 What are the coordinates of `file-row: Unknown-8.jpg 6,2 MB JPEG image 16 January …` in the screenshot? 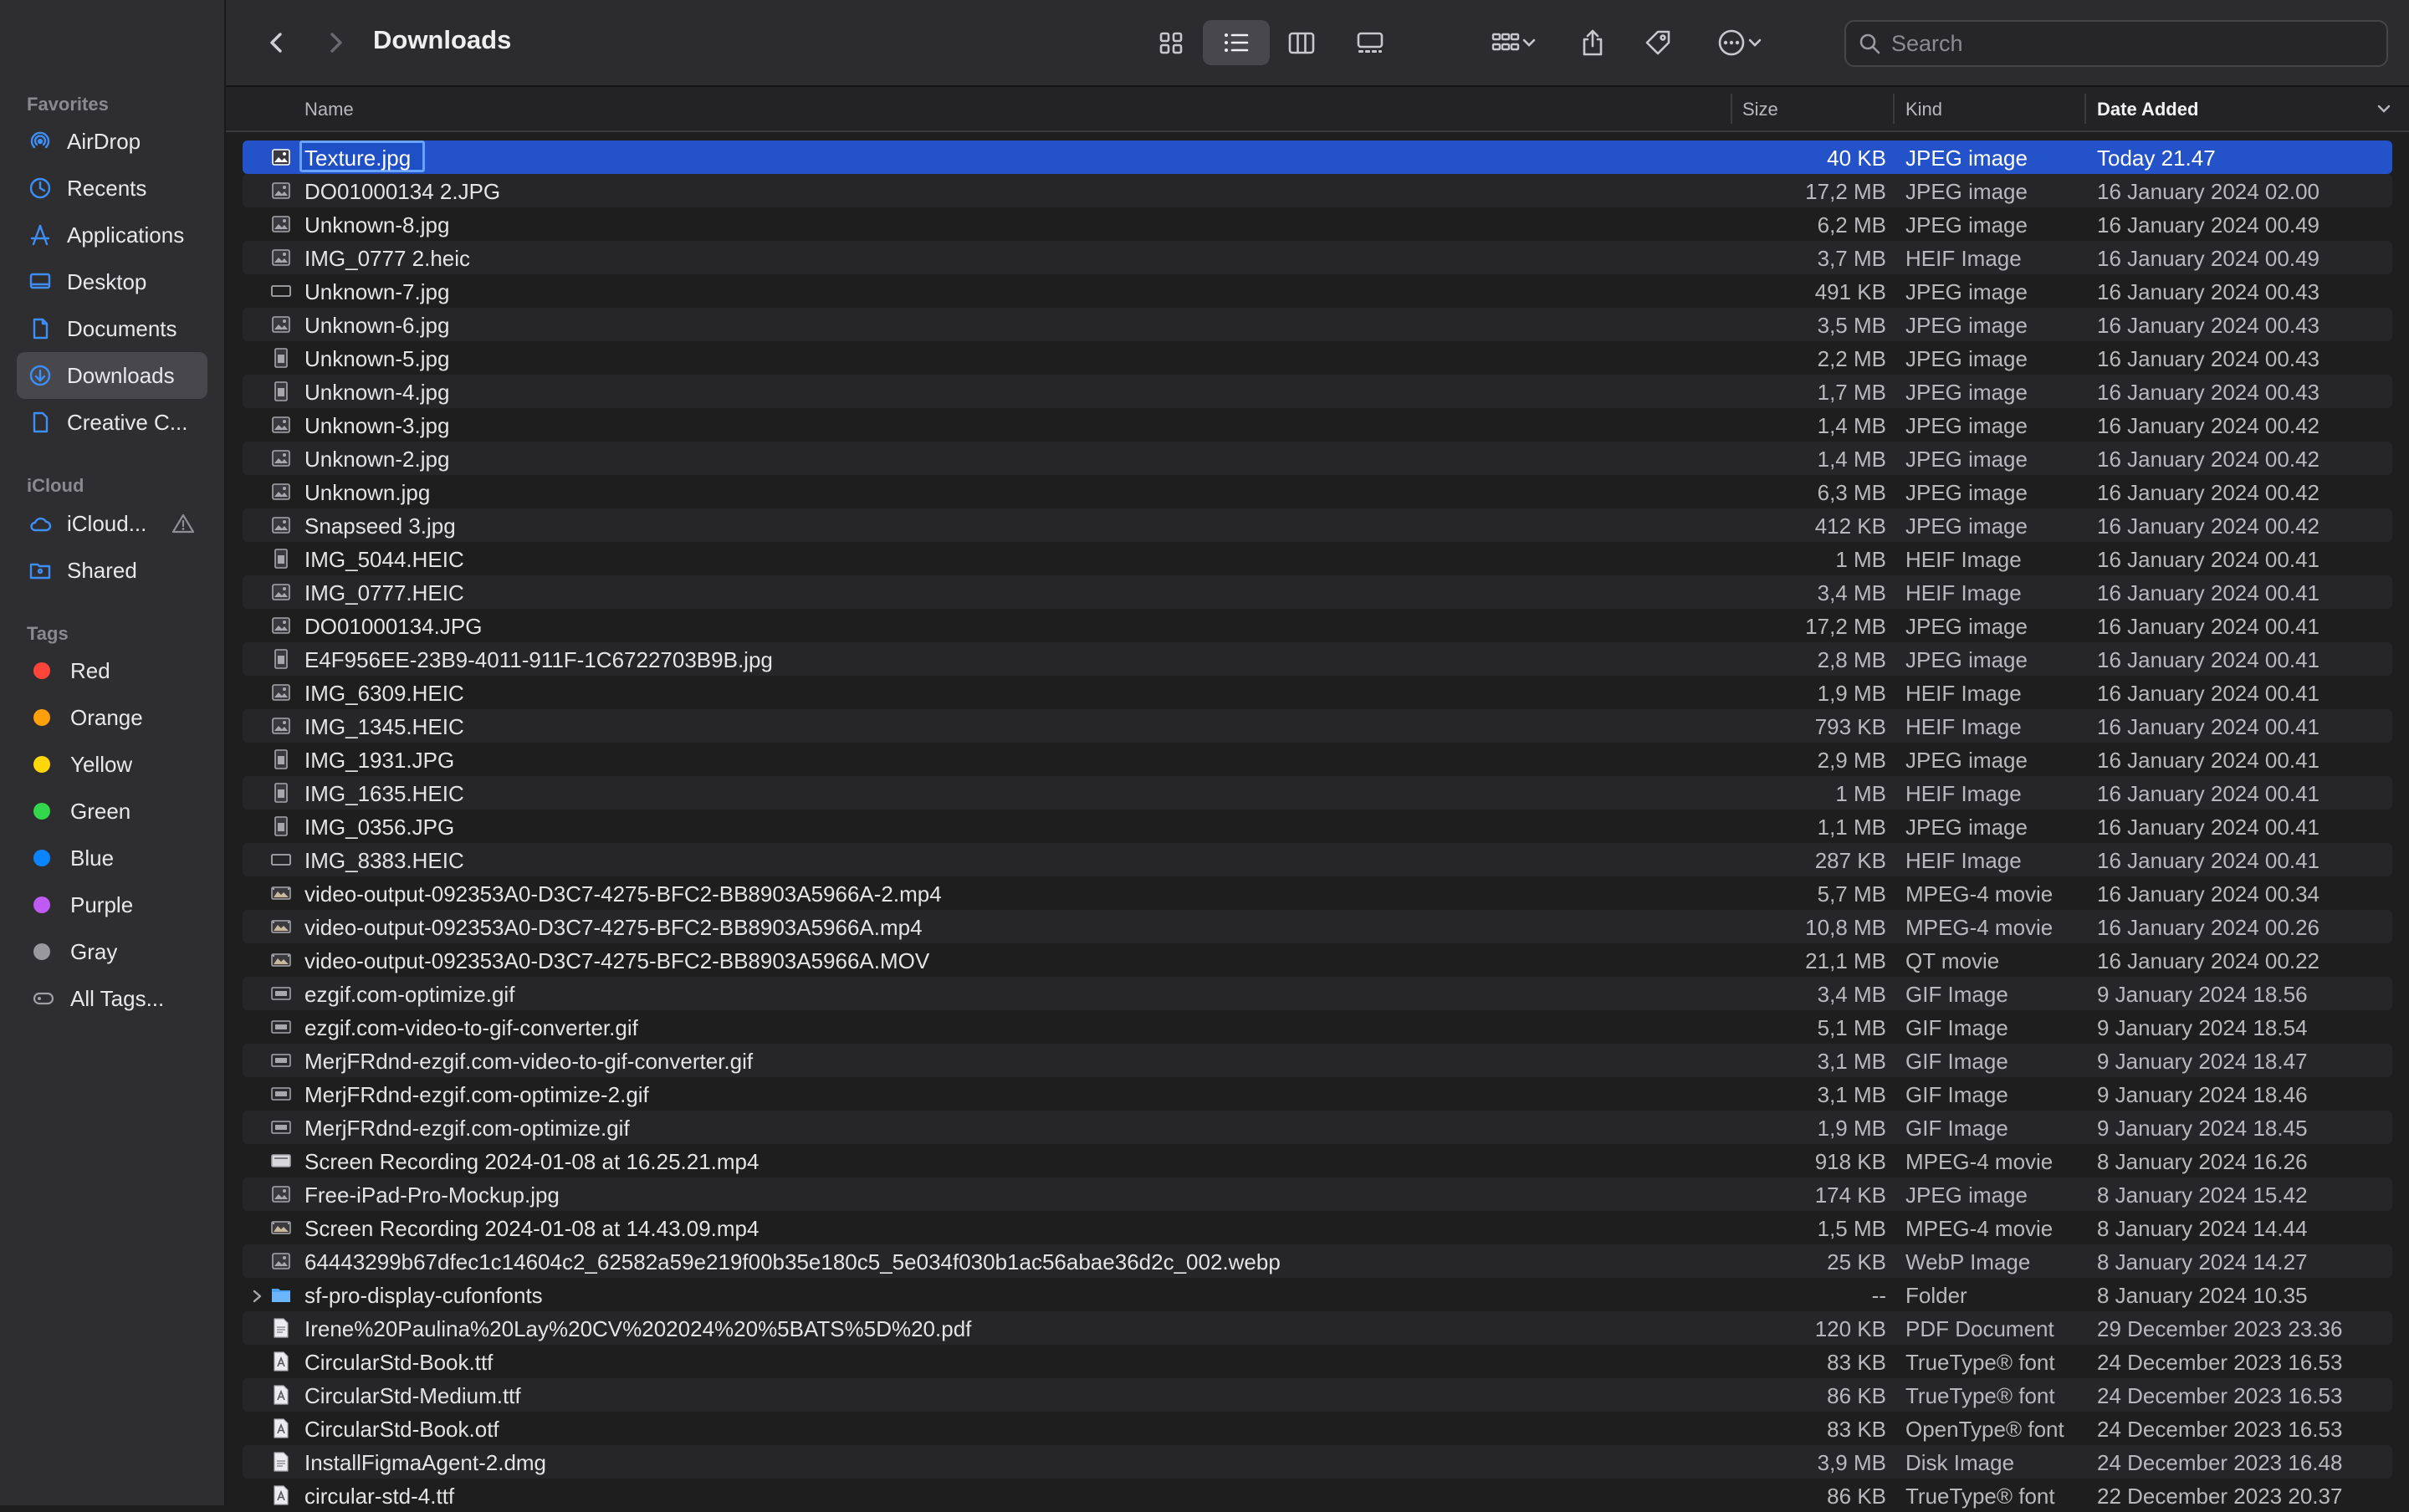 It's located at (1317, 224).